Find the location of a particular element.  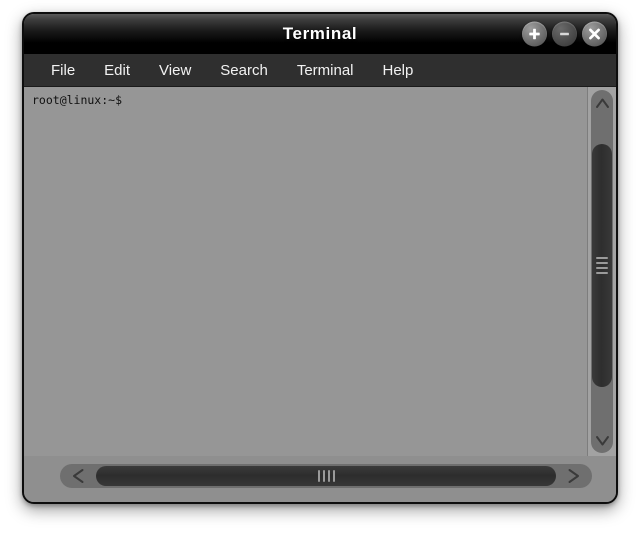

chevron-right-icon is located at coordinates (573, 476).